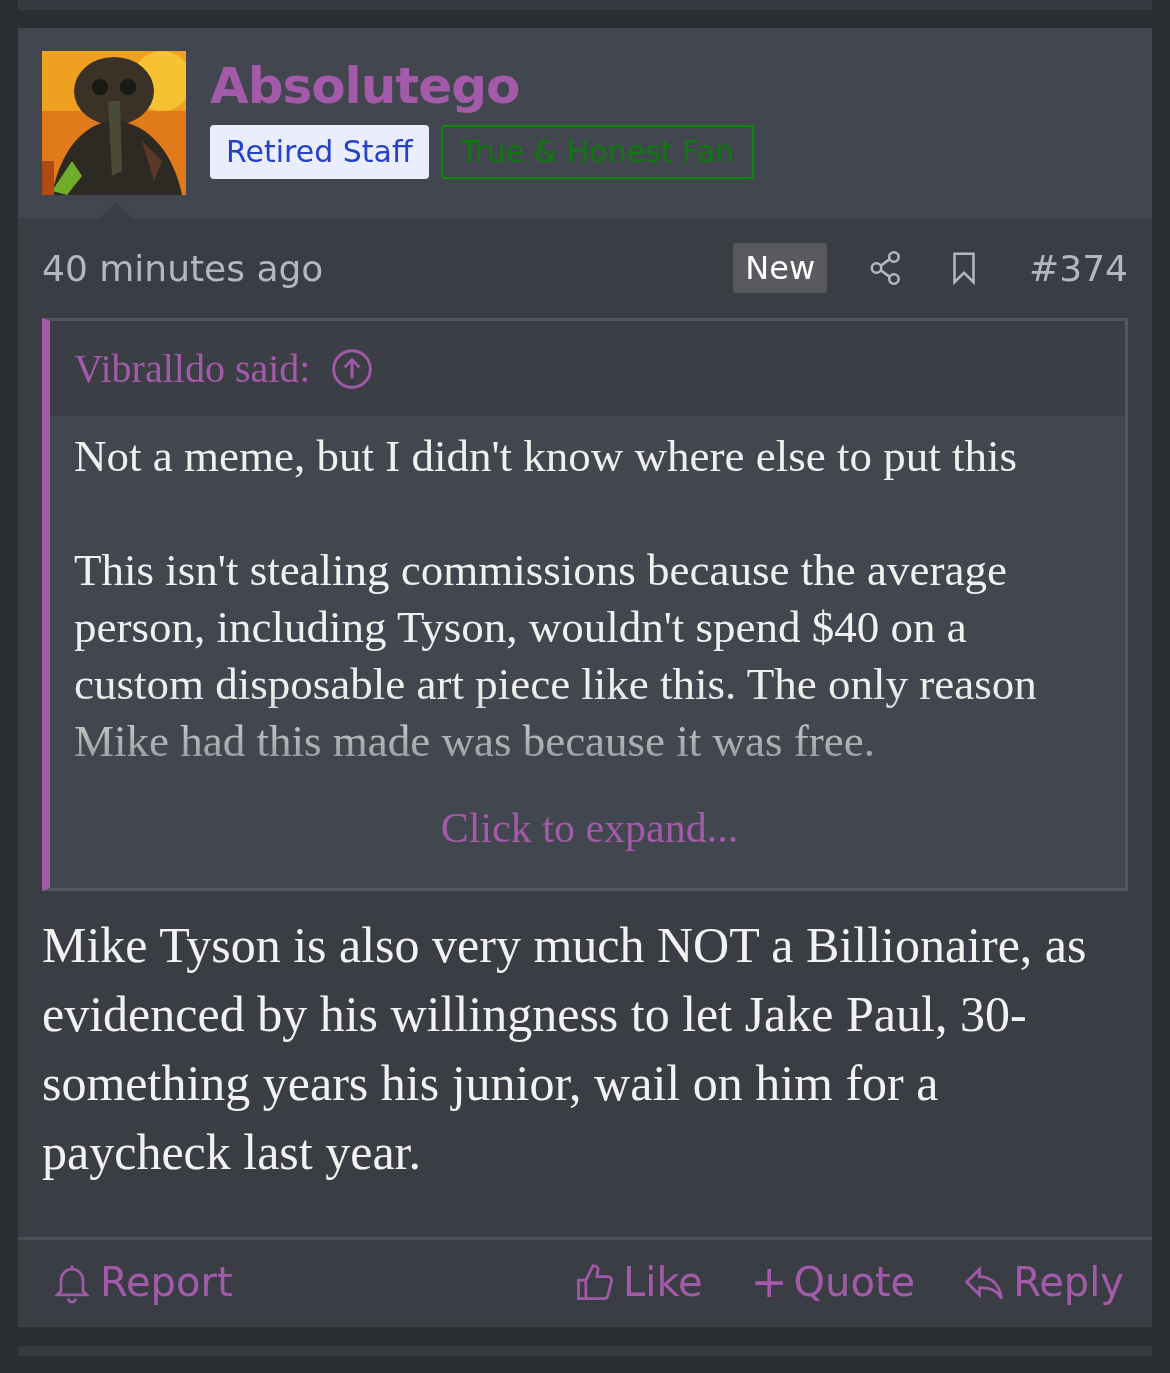 This screenshot has height=1373, width=1170. Describe the element at coordinates (482, 86) in the screenshot. I see `username: Absolutego` at that location.